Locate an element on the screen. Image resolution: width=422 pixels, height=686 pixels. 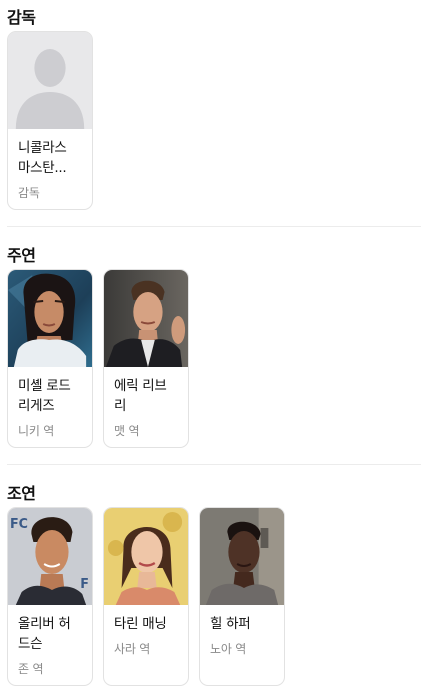
person-name: 타린 매닝 is located at coordinates (140, 624).